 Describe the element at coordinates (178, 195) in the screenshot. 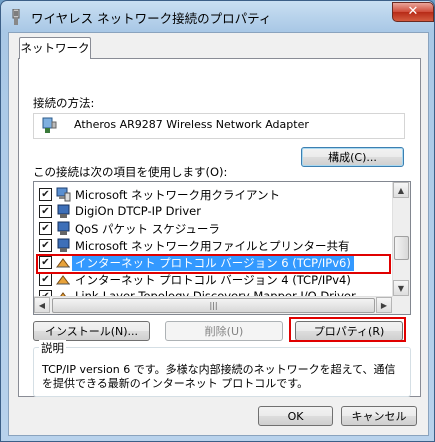

I see `list-item-label: Microsoft ネットワーク用クライアント` at that location.